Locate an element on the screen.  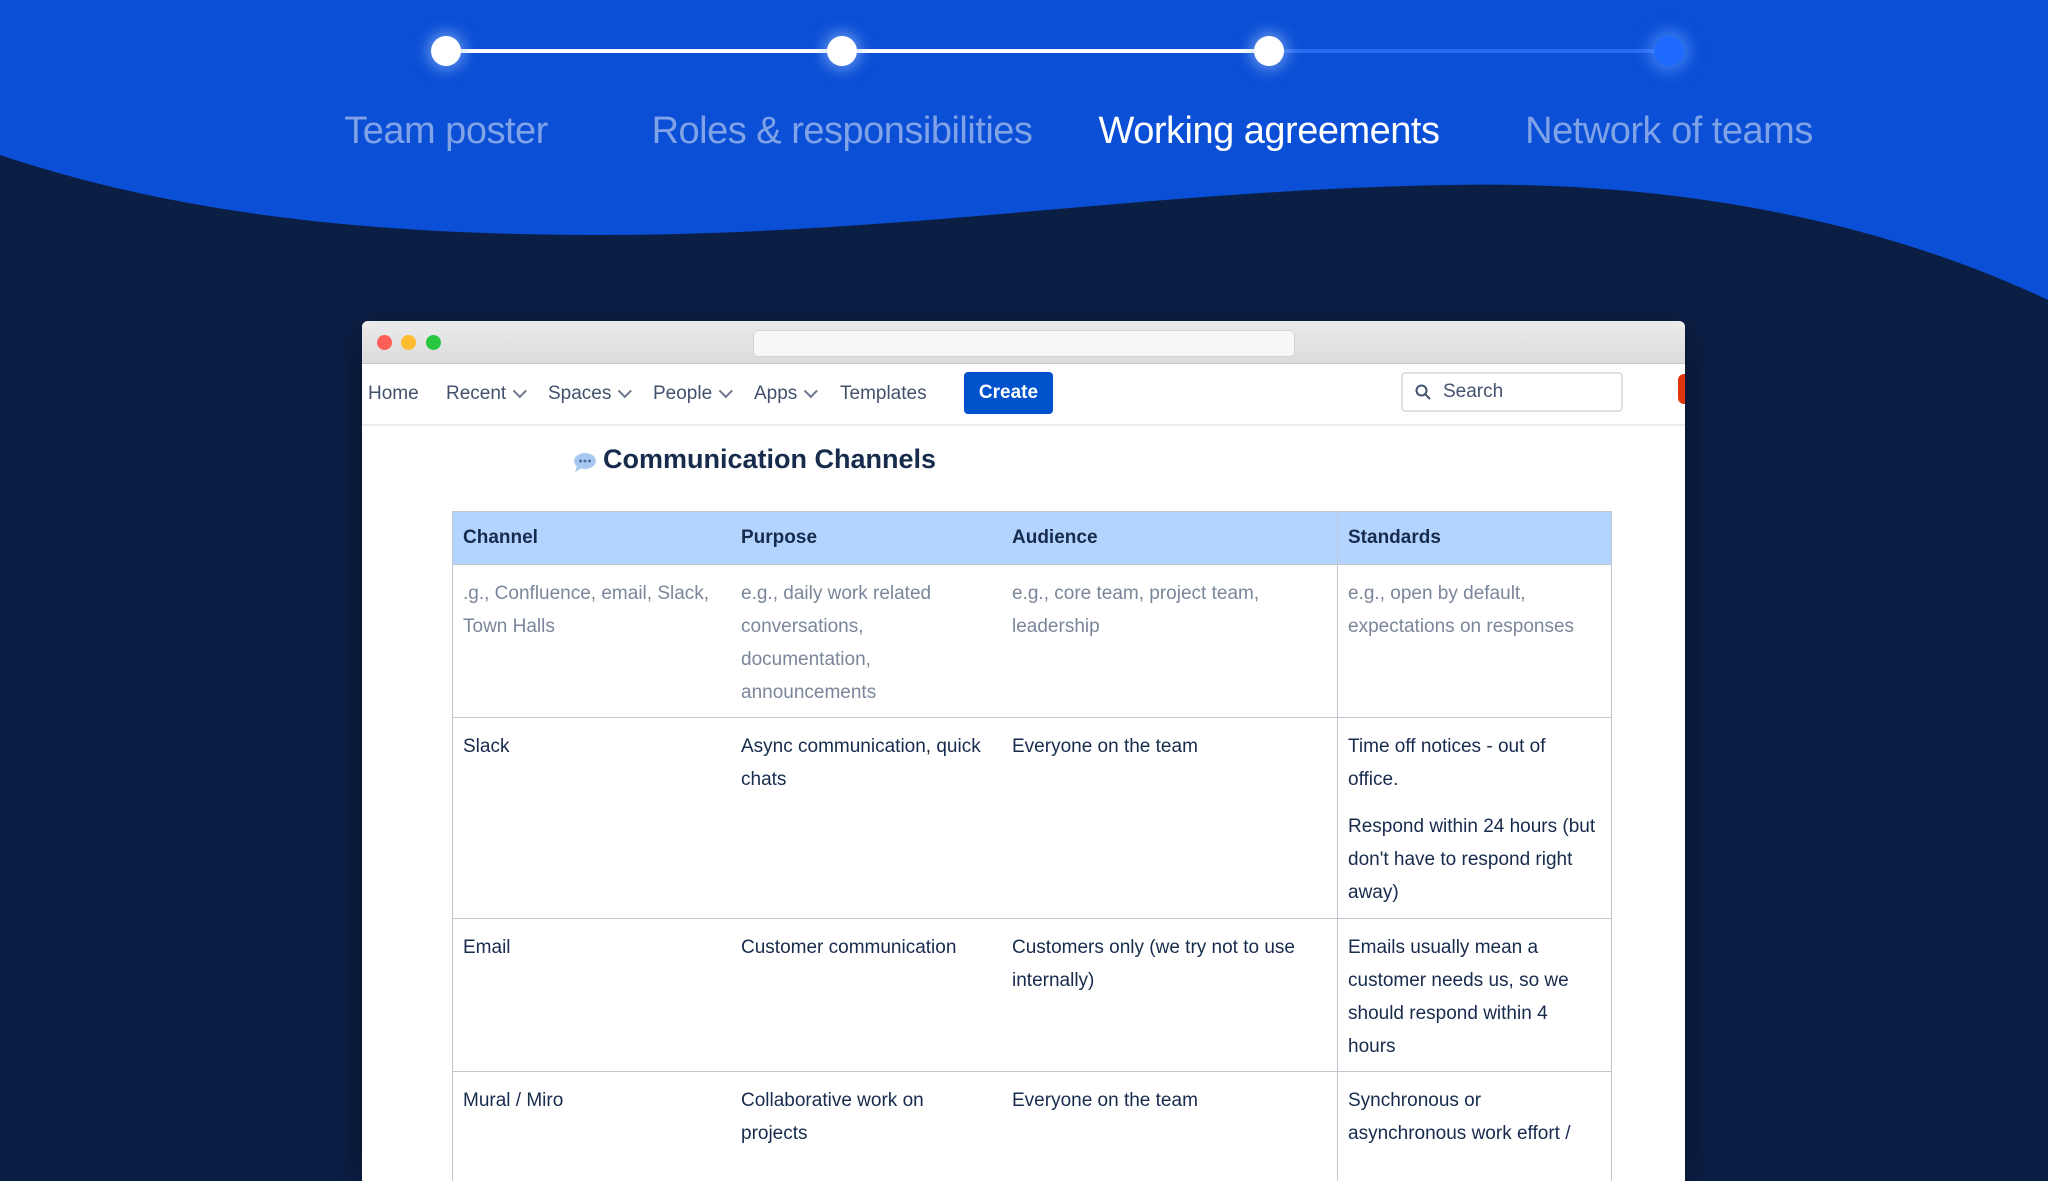
nav-apps: Apps is located at coordinates (786, 394).